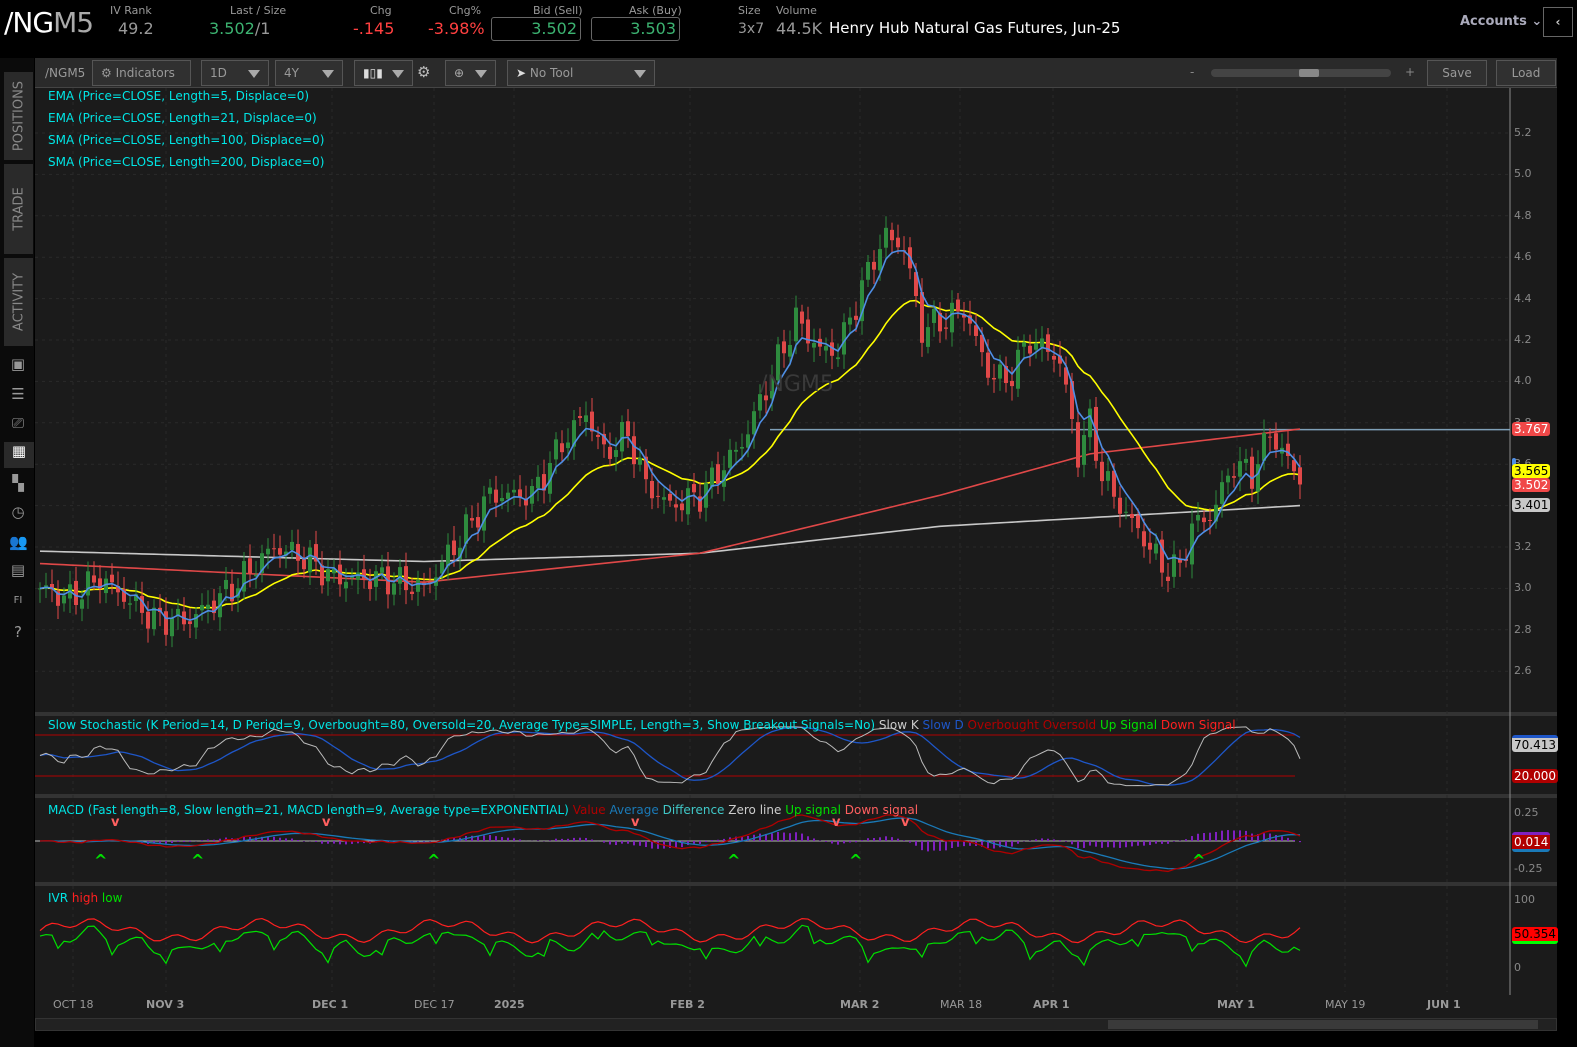 This screenshot has height=1047, width=1577. Describe the element at coordinates (1236, 1004) in the screenshot. I see `date-axis-tick: MAY 1` at that location.